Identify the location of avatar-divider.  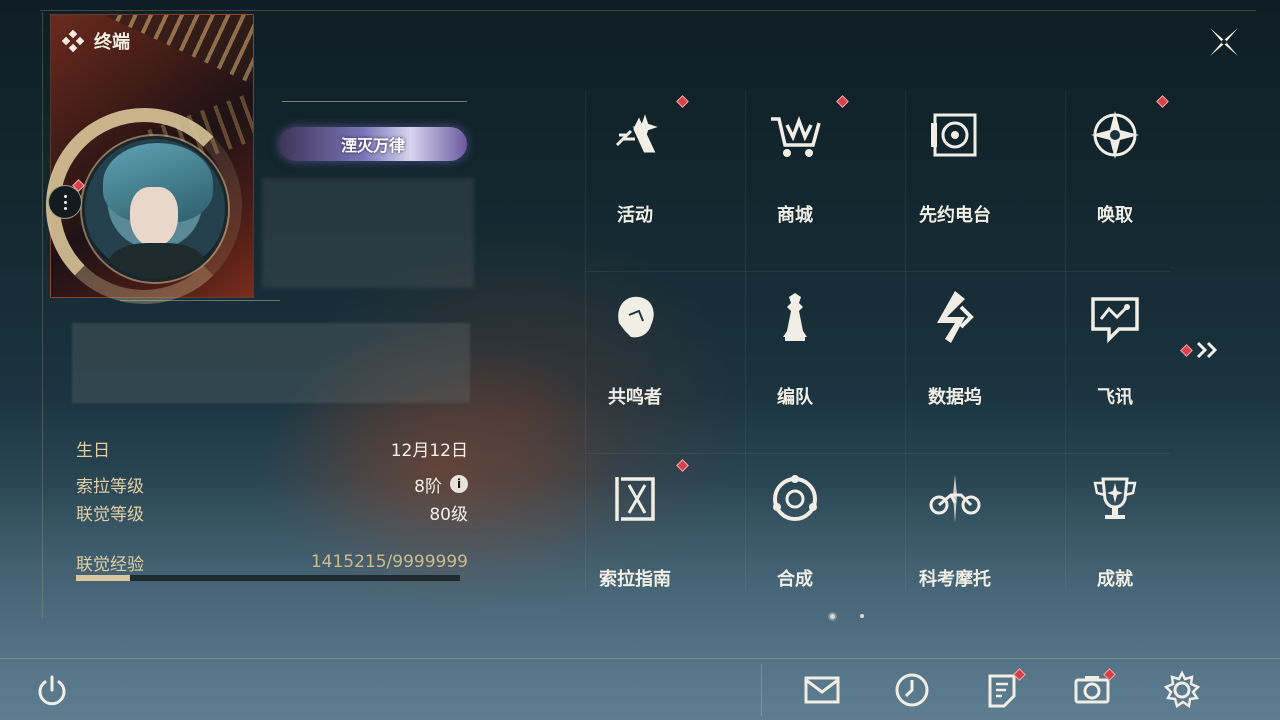
(200, 300).